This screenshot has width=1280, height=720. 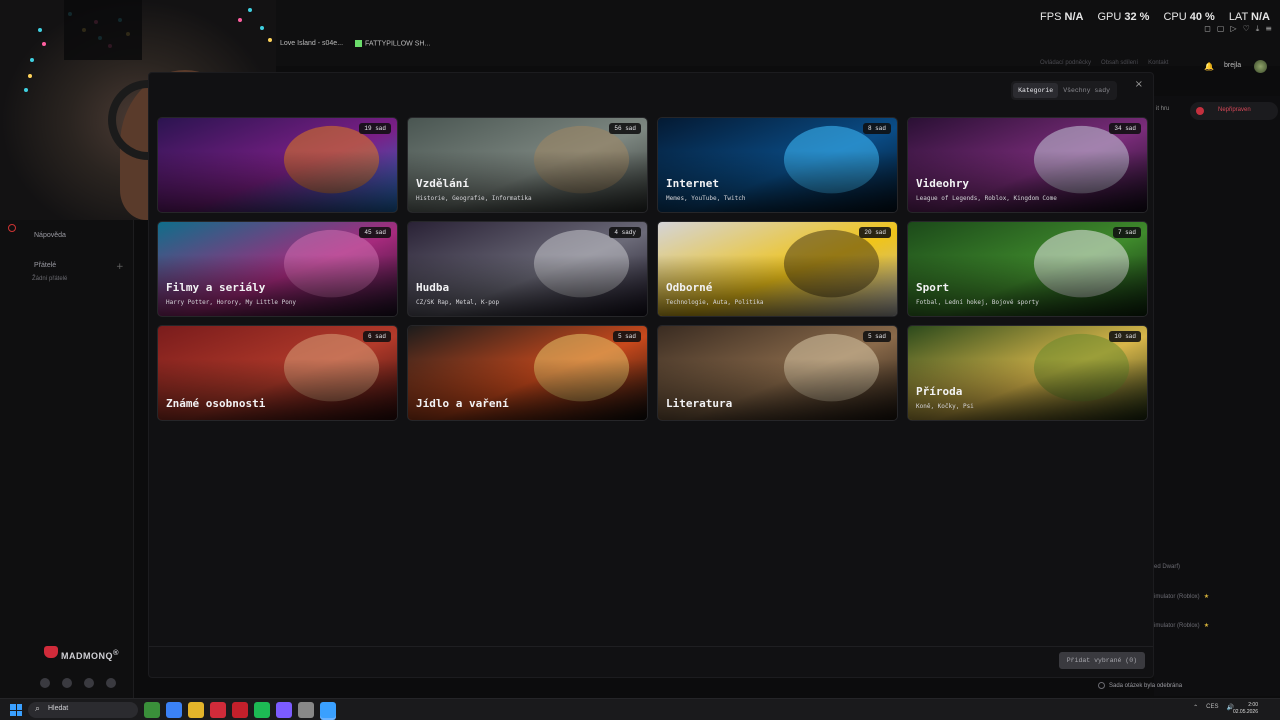 What do you see at coordinates (1139, 84) in the screenshot?
I see `close-icon: ×` at bounding box center [1139, 84].